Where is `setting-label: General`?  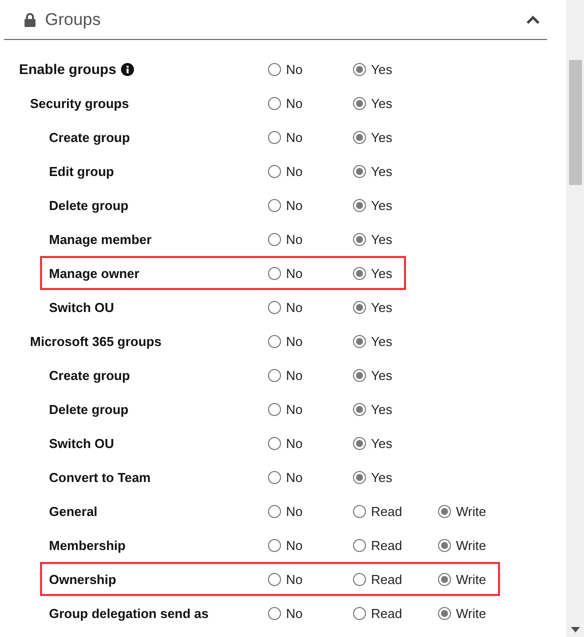 setting-label: General is located at coordinates (73, 511).